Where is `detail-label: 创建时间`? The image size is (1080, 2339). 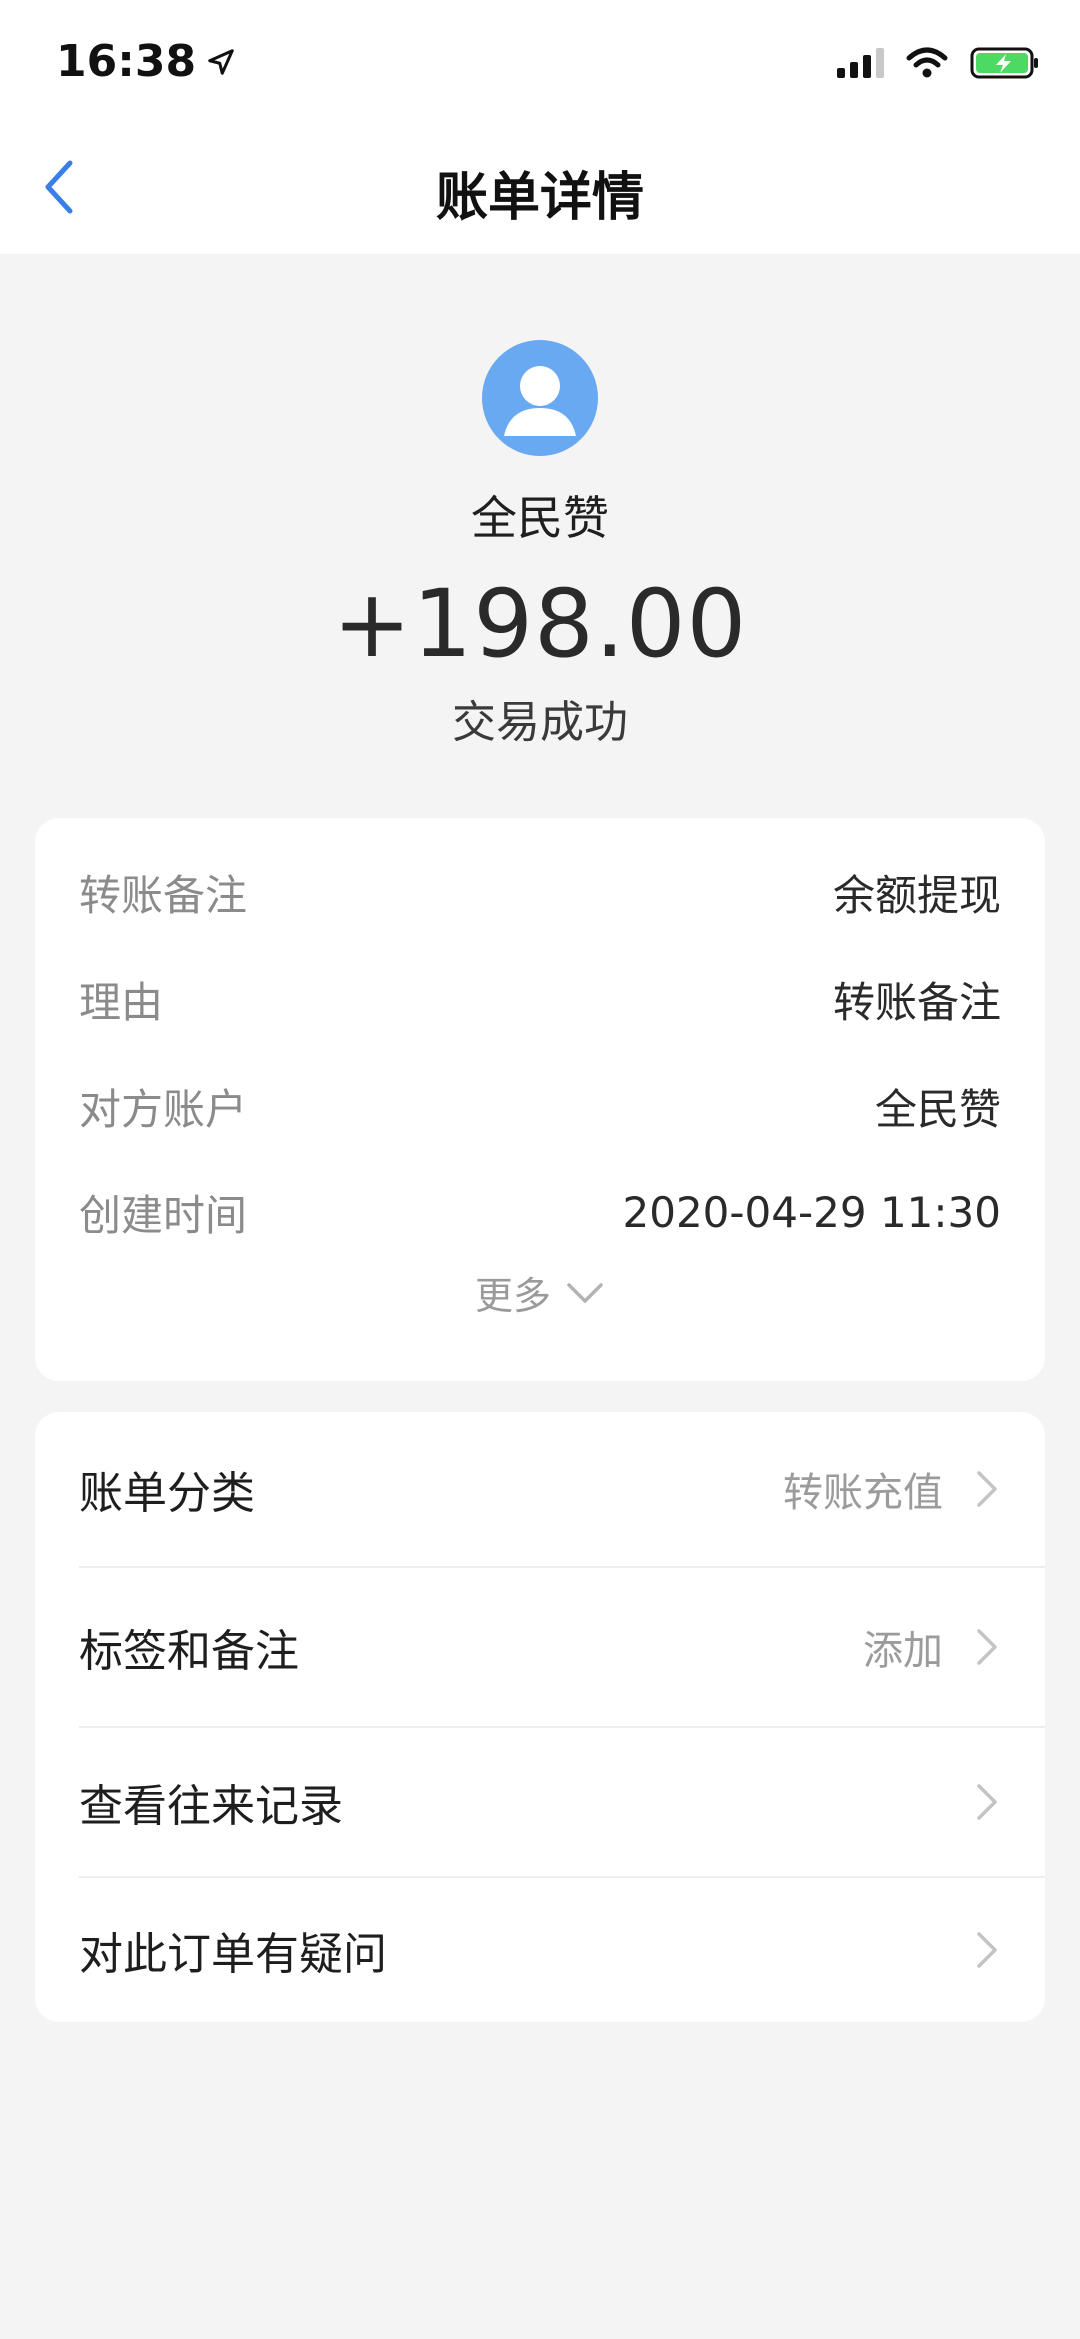
detail-label: 创建时间 is located at coordinates (163, 1215).